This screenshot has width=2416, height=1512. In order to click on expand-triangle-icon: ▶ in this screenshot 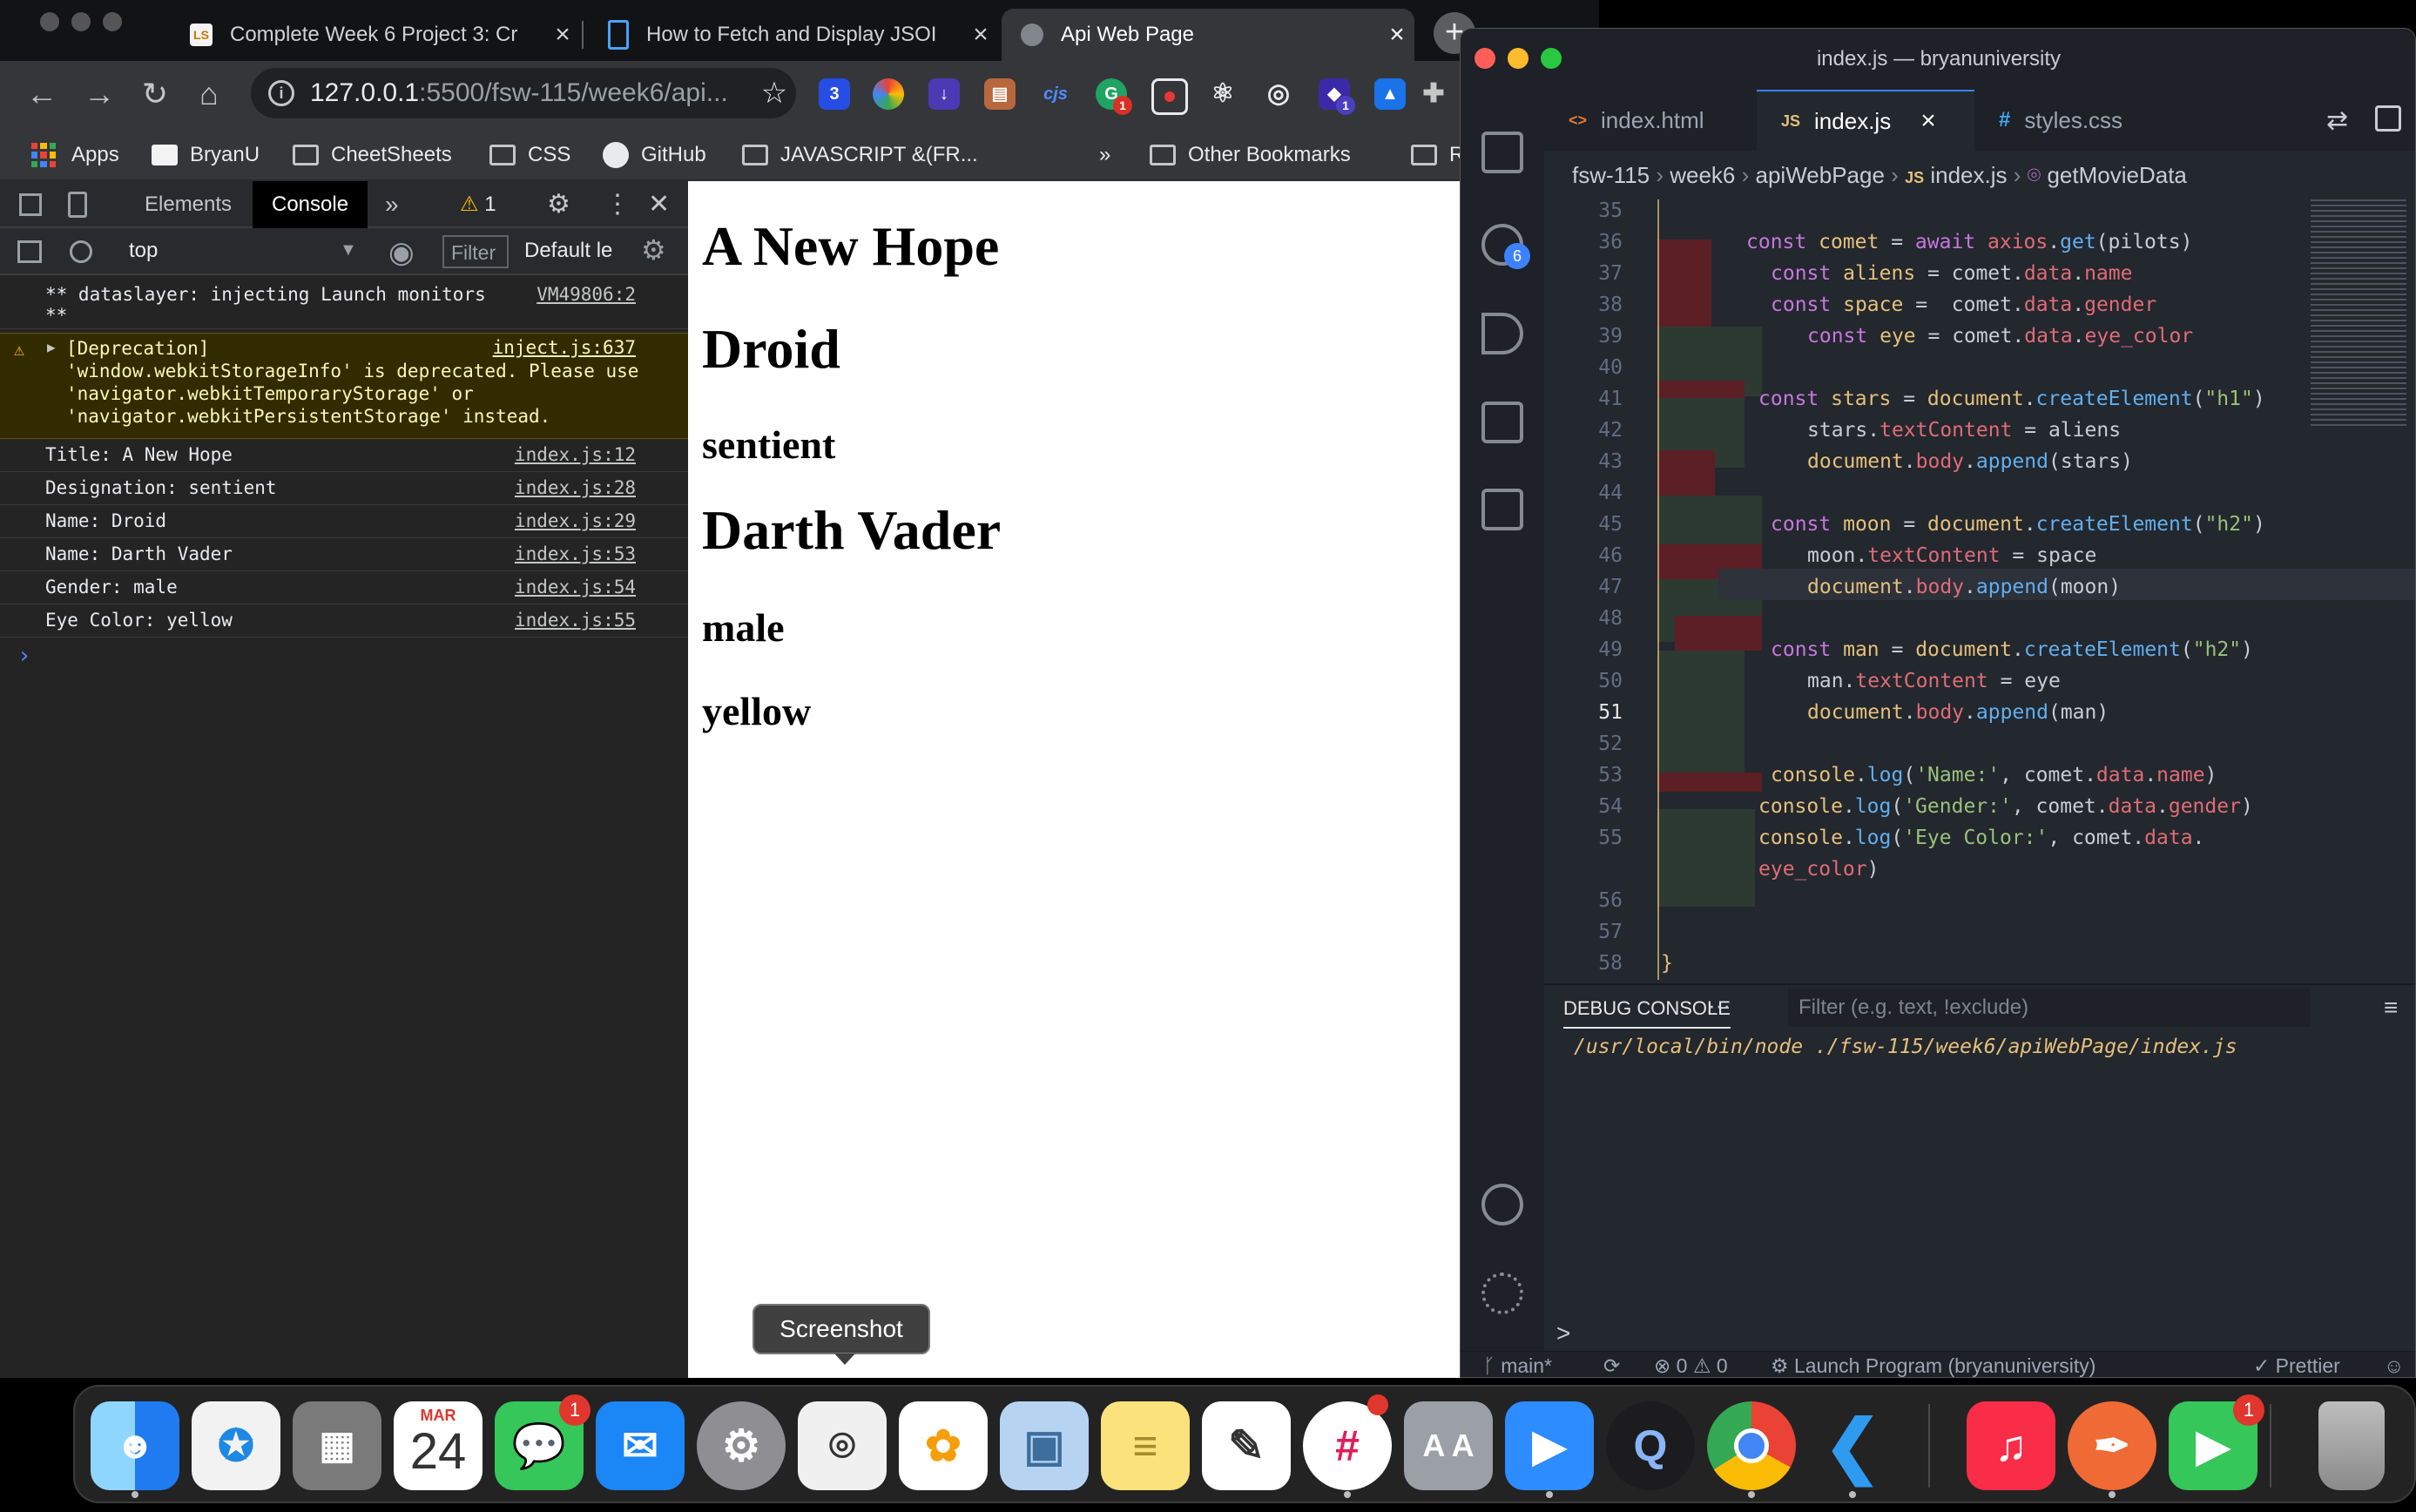, I will do `click(51, 347)`.